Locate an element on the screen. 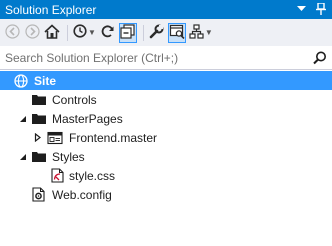 This screenshot has width=332, height=246. tree-item-label: Web.config is located at coordinates (82, 194).